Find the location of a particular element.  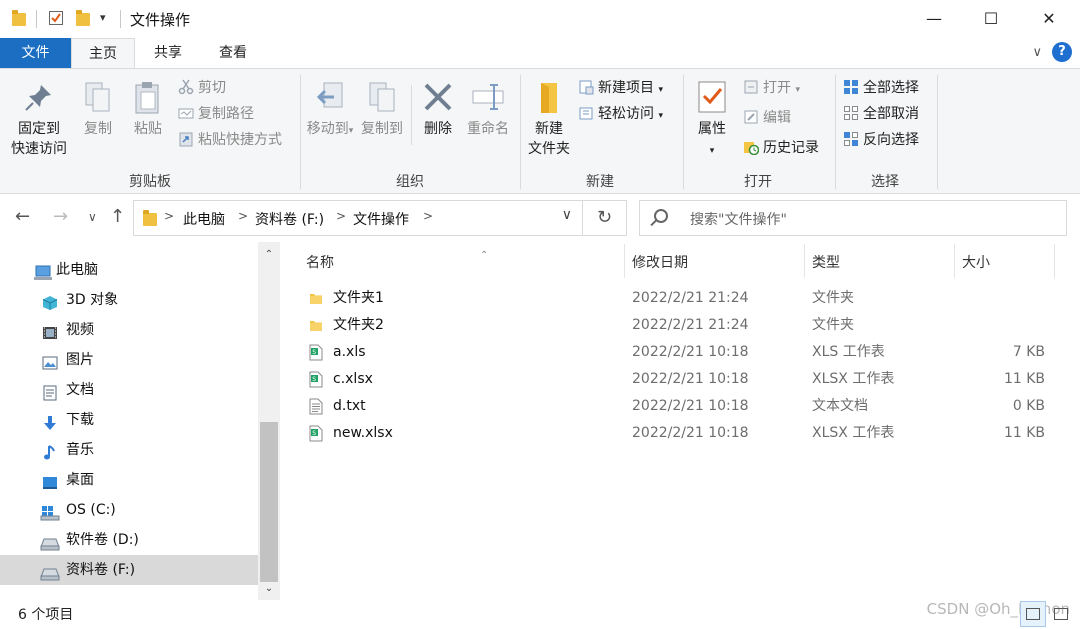

search-icon is located at coordinates (661, 216).